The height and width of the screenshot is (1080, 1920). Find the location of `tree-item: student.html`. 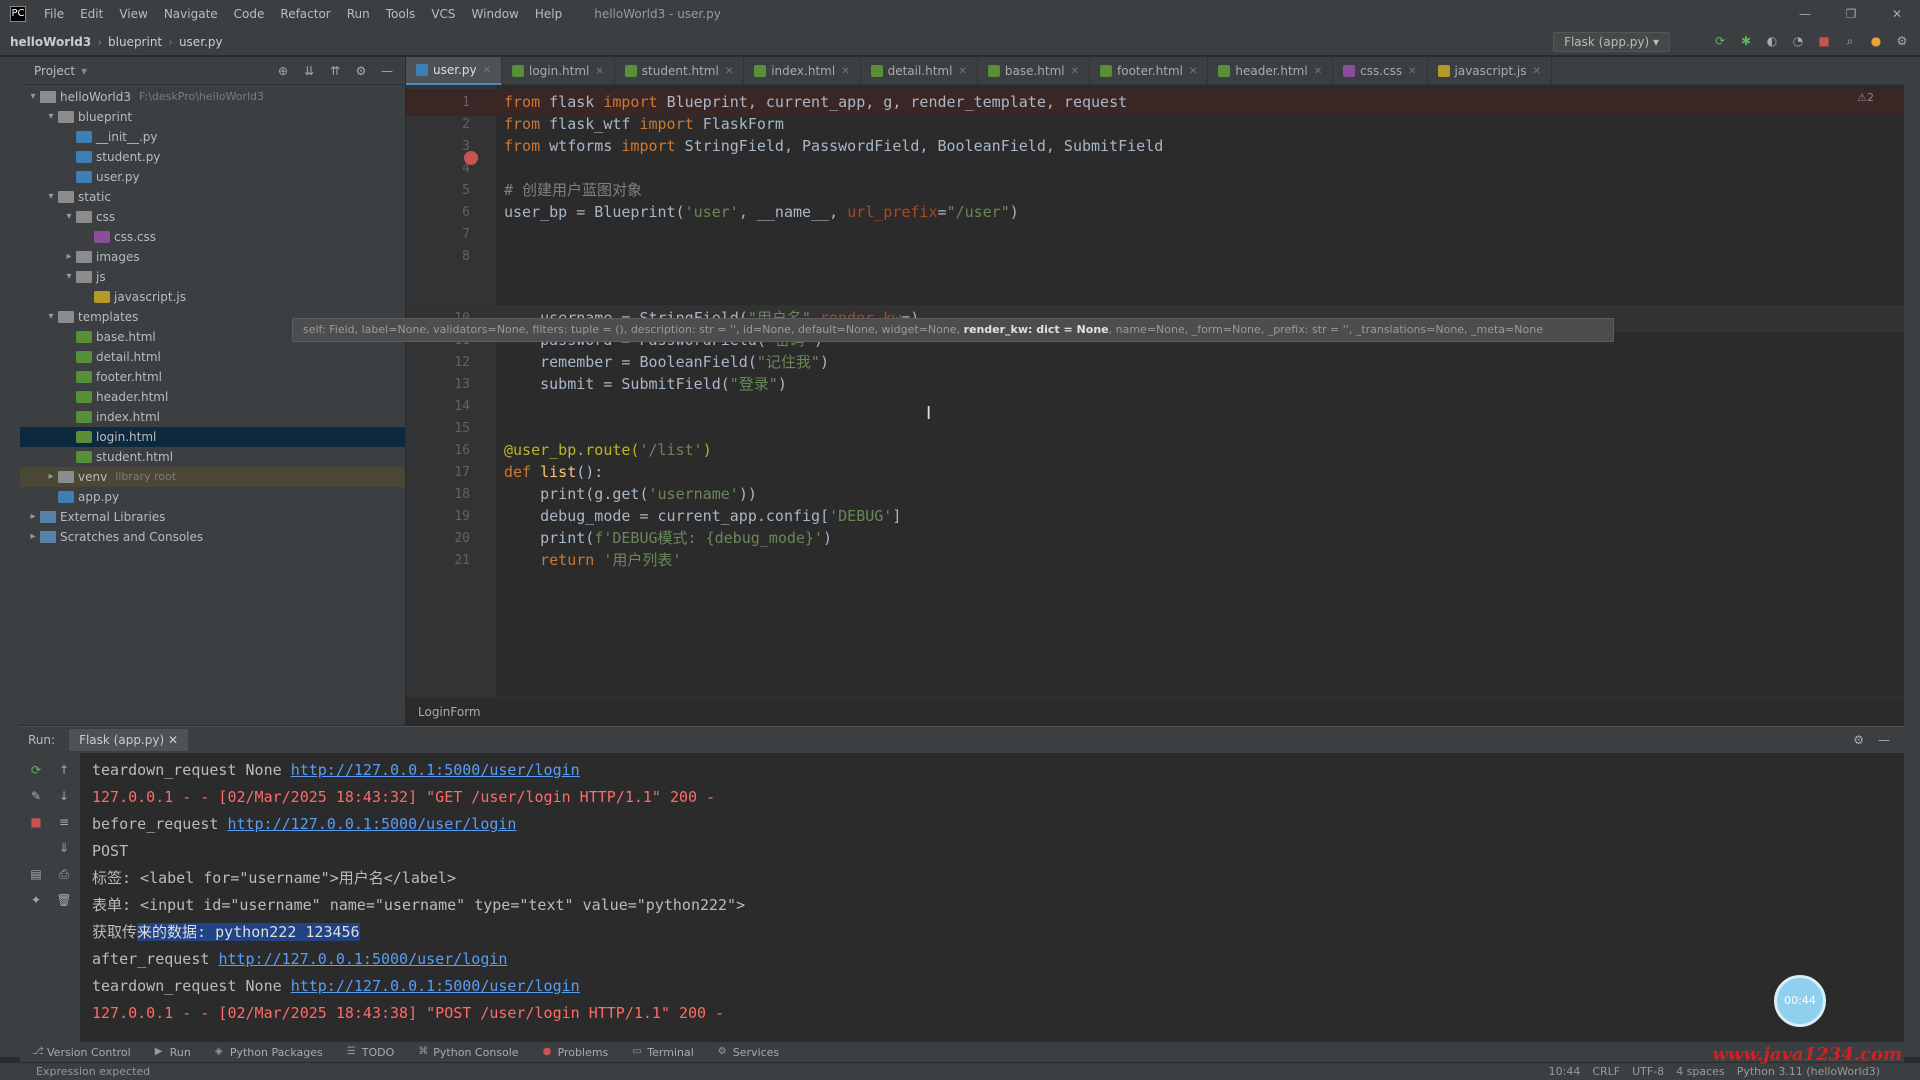

tree-item: student.html is located at coordinates (212, 457).